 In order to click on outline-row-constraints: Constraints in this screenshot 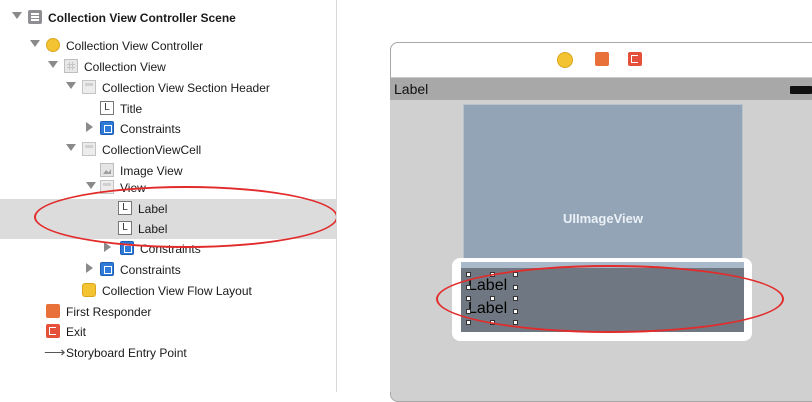, I will do `click(168, 129)`.